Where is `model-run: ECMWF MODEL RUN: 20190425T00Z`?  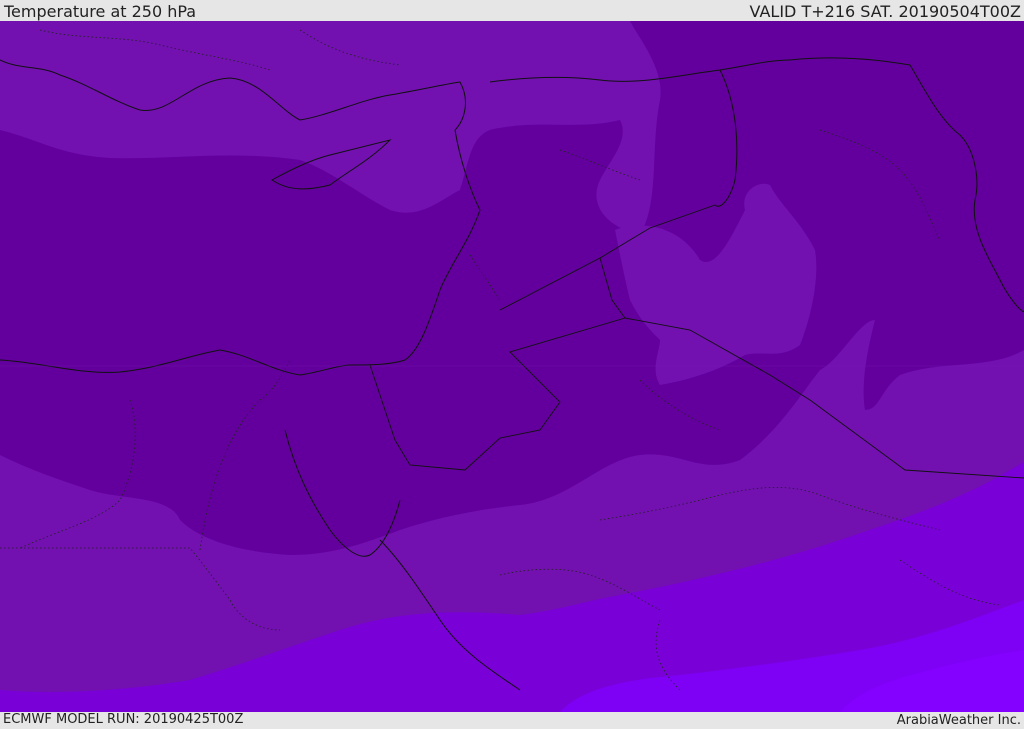 model-run: ECMWF MODEL RUN: 20190425T00Z is located at coordinates (123, 719).